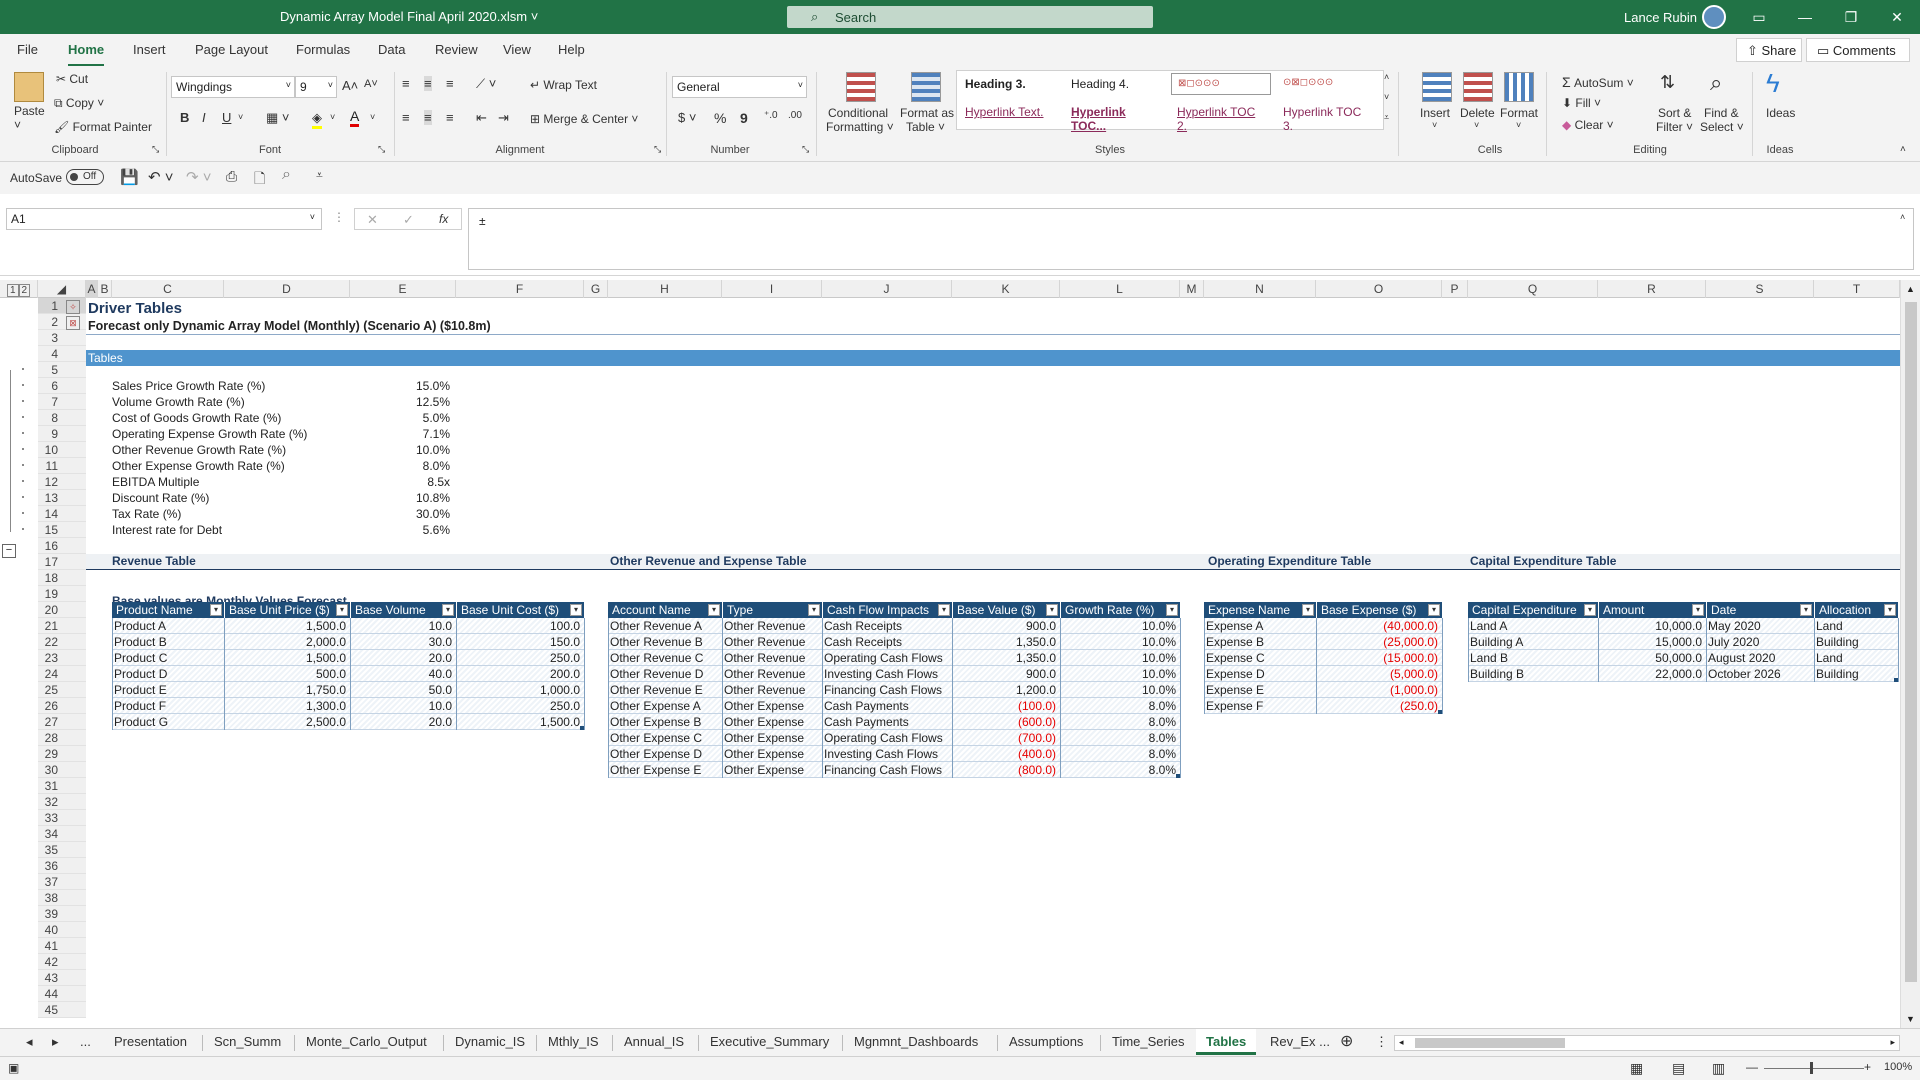 This screenshot has height=1080, width=1920. Describe the element at coordinates (1581, 103) in the screenshot. I see `fill-button: ⬇ Fill ˅` at that location.